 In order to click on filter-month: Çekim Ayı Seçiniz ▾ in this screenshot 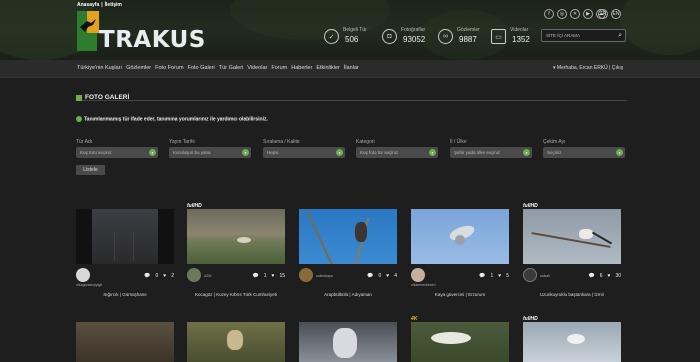, I will do `click(584, 148)`.